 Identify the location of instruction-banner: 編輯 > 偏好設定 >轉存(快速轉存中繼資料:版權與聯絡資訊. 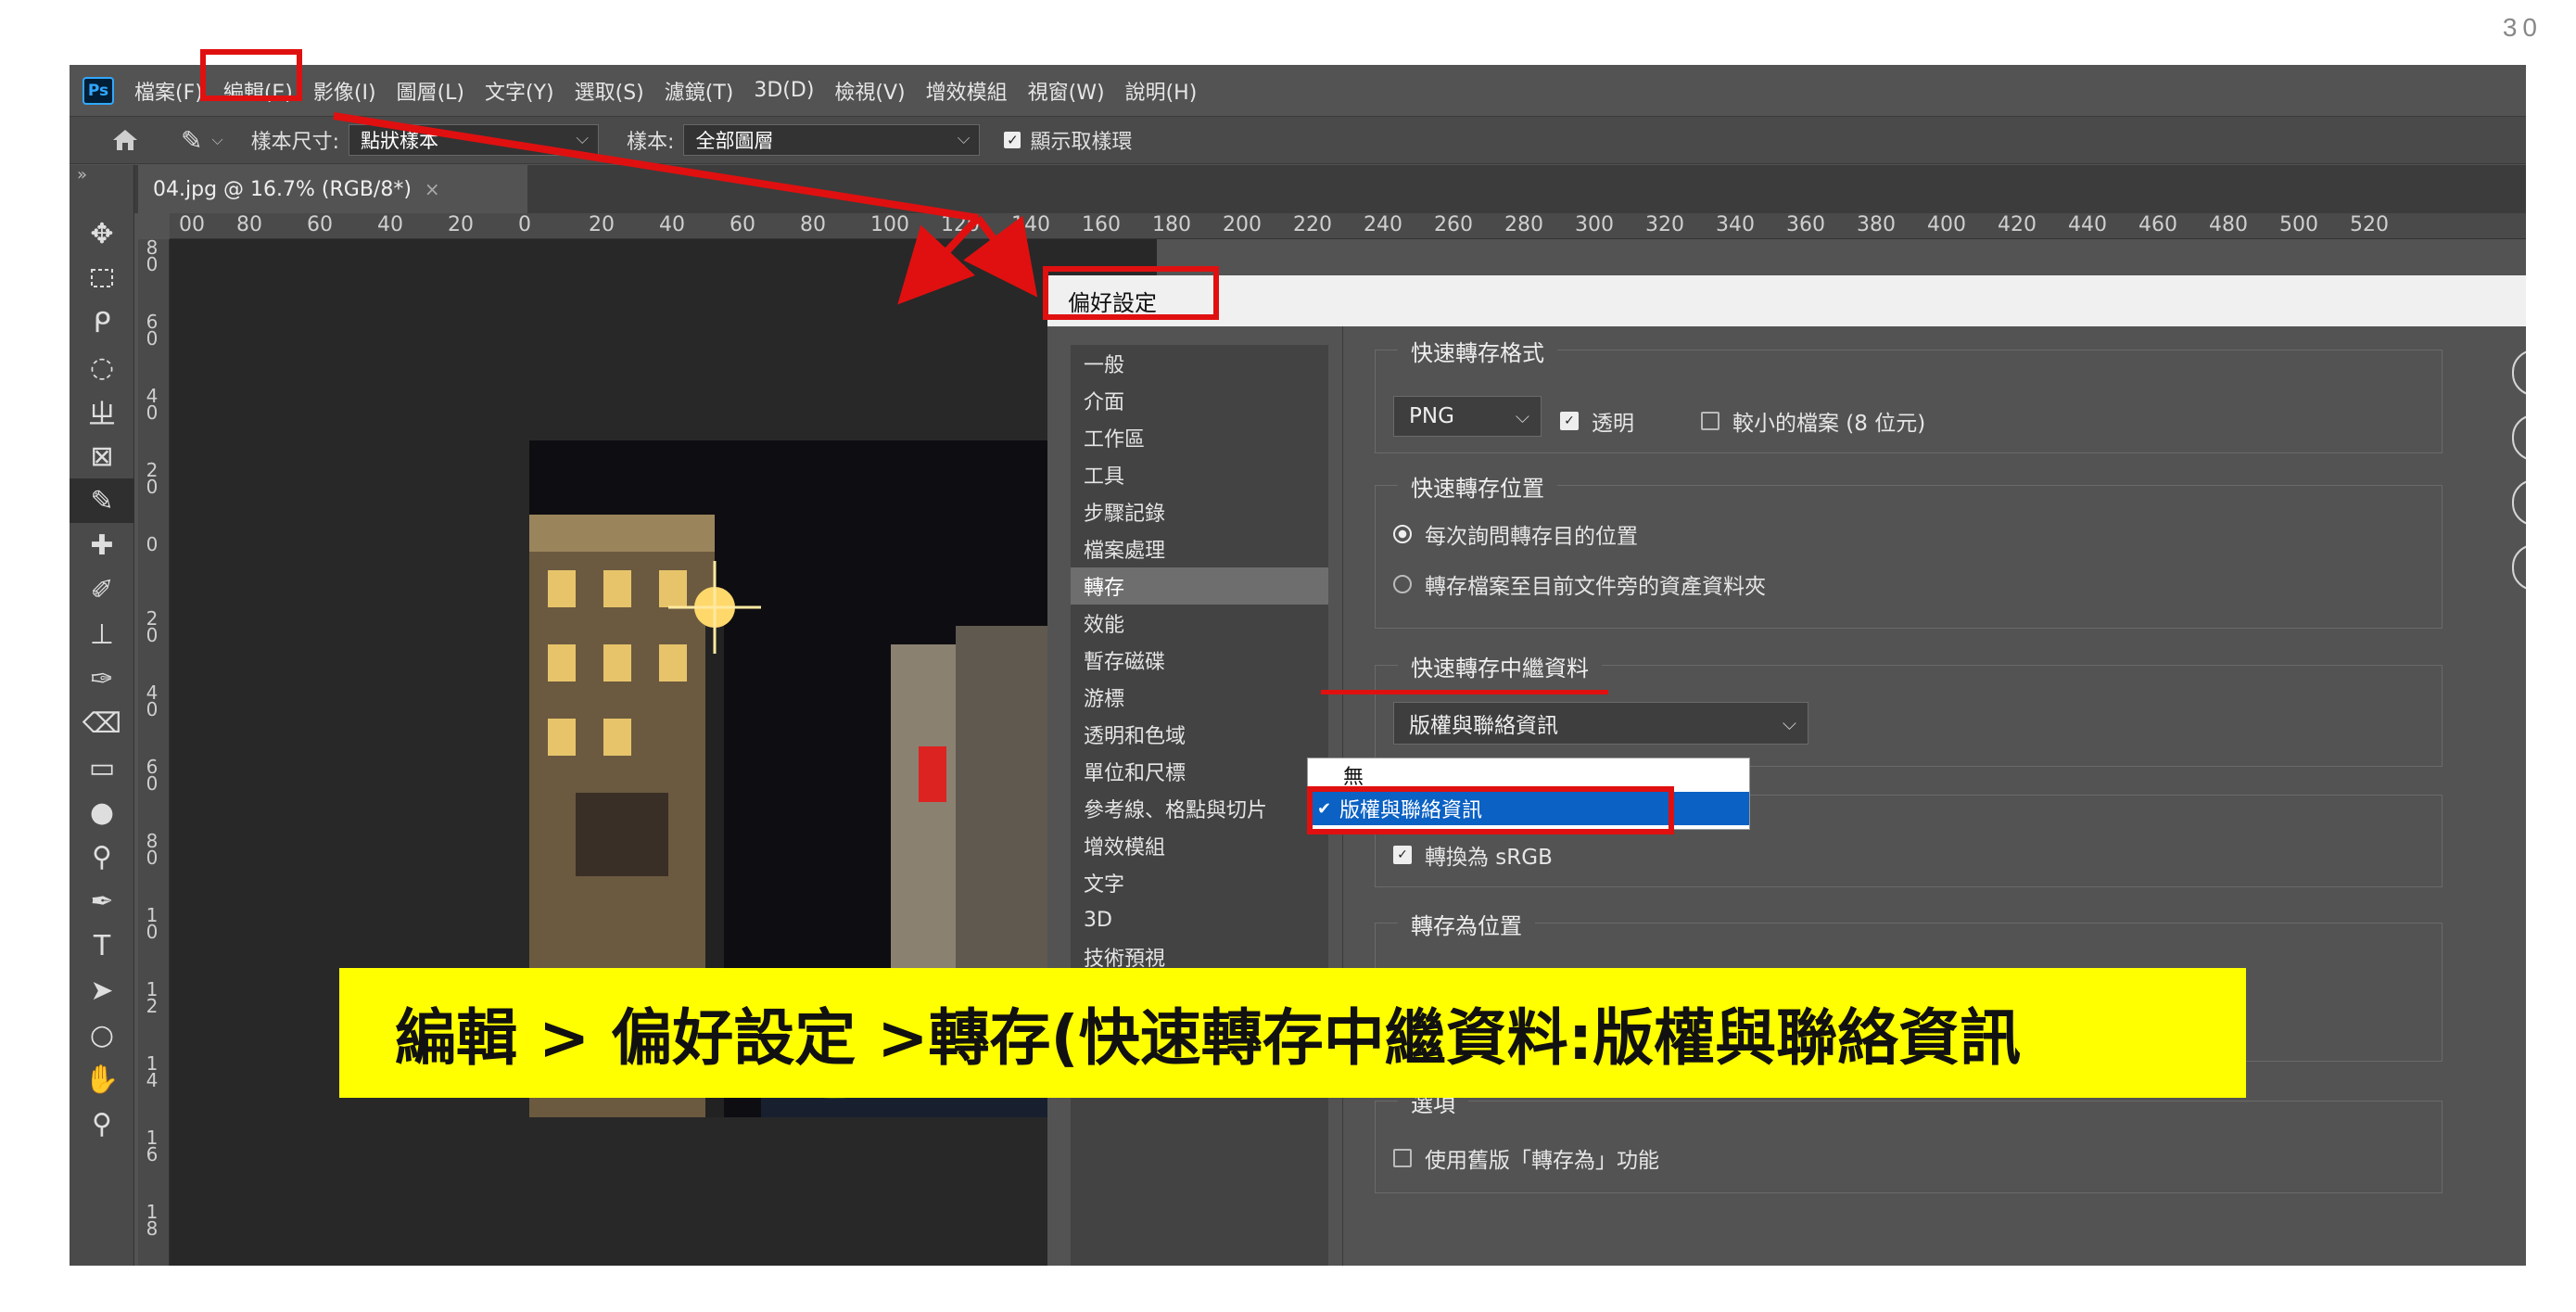
(1292, 1033).